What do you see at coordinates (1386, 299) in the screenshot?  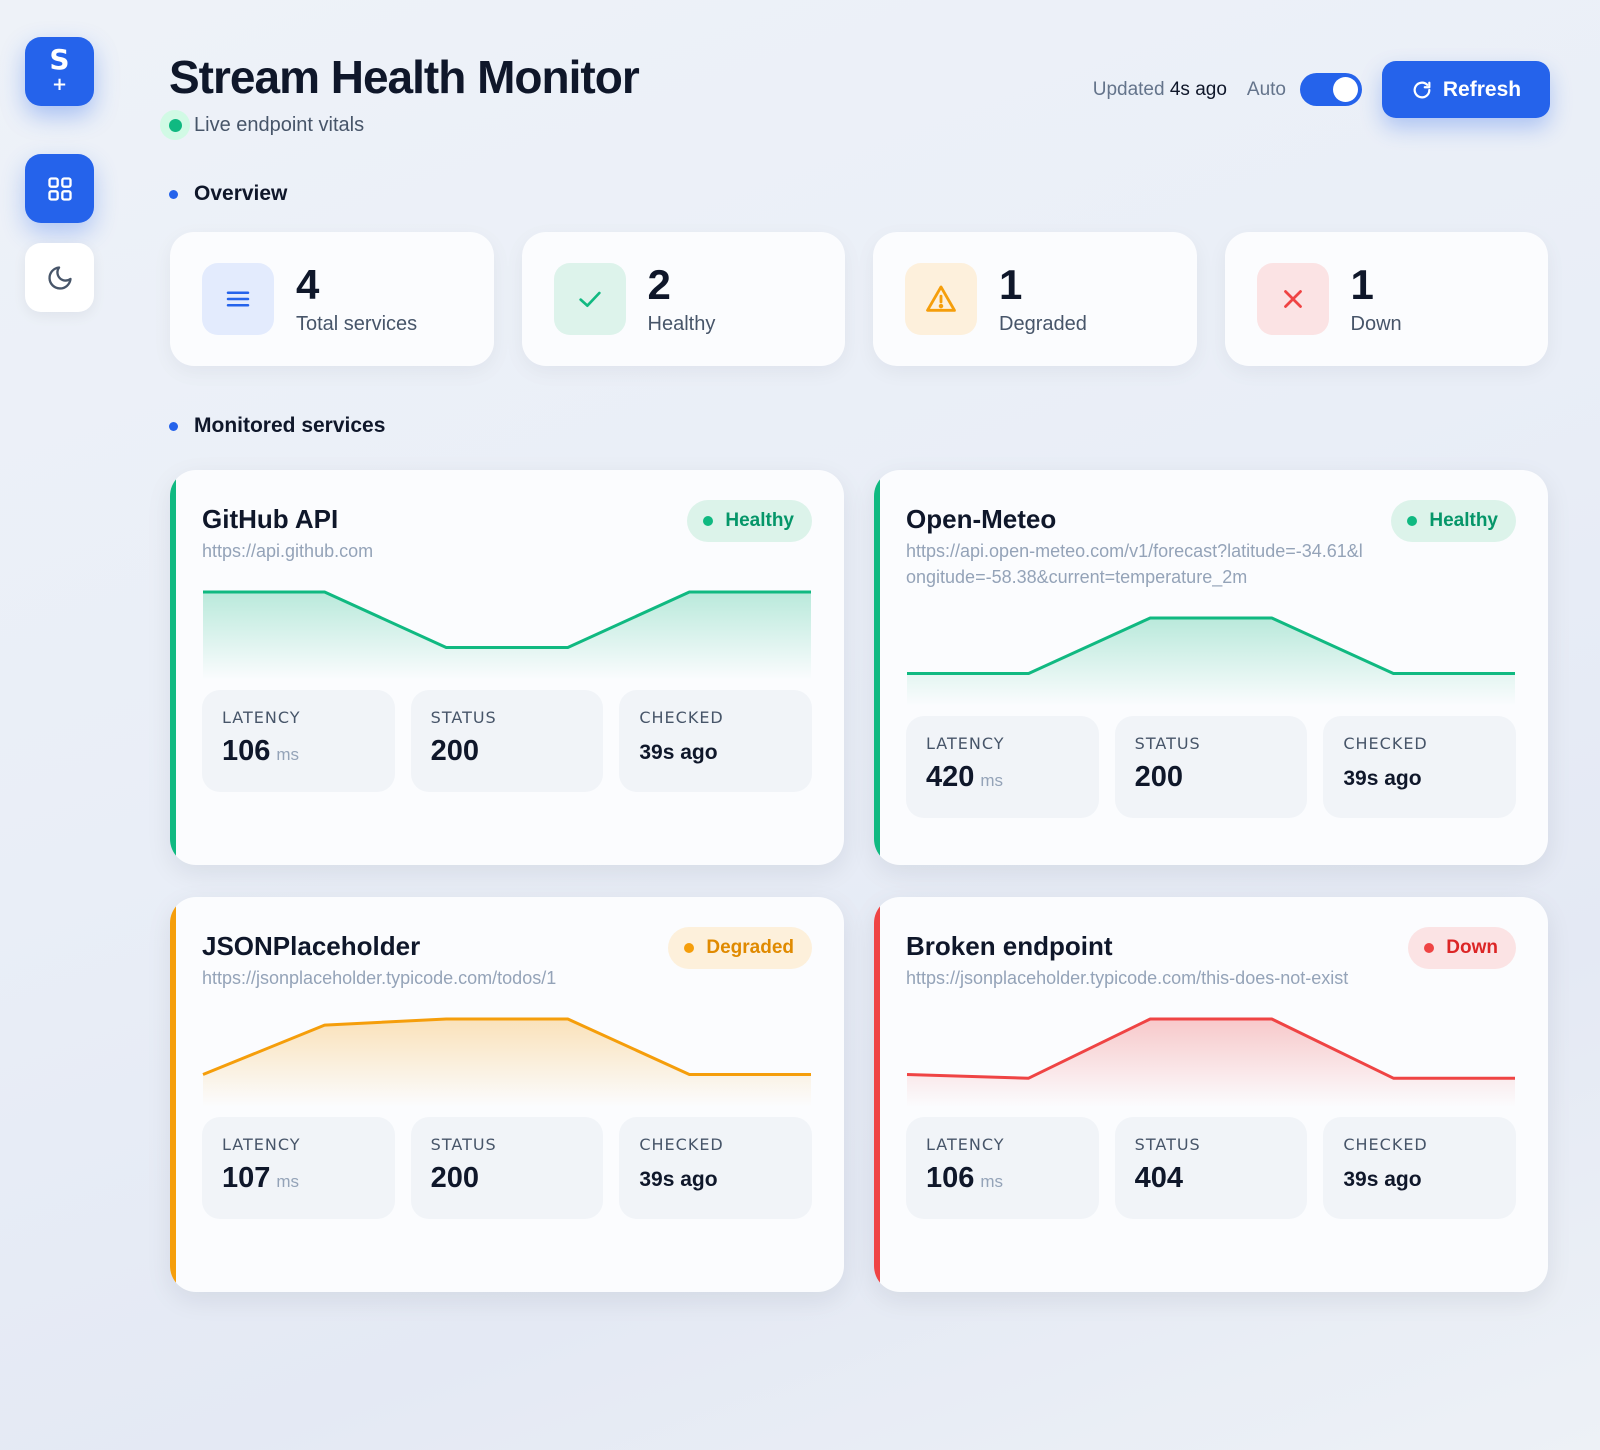 I see `stat-card-down: 1 Down` at bounding box center [1386, 299].